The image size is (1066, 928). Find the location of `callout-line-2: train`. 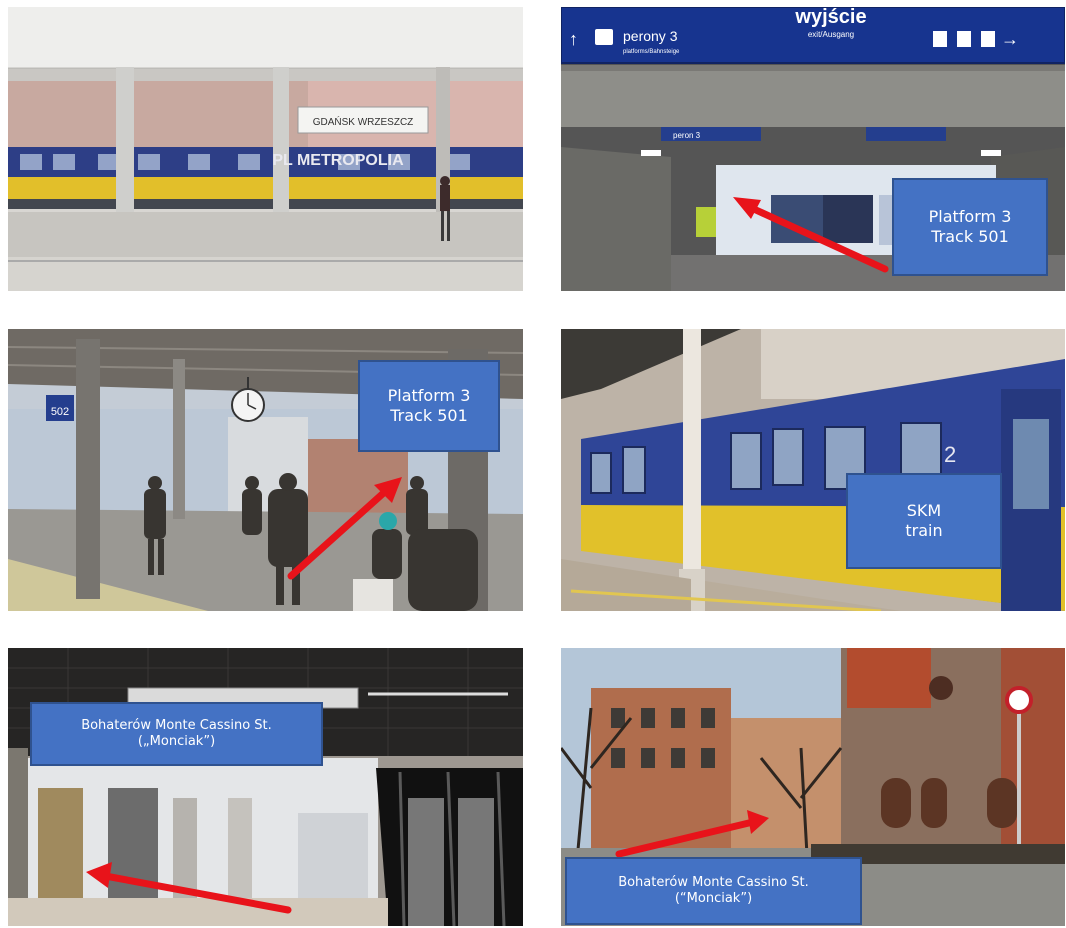

callout-line-2: train is located at coordinates (924, 530).